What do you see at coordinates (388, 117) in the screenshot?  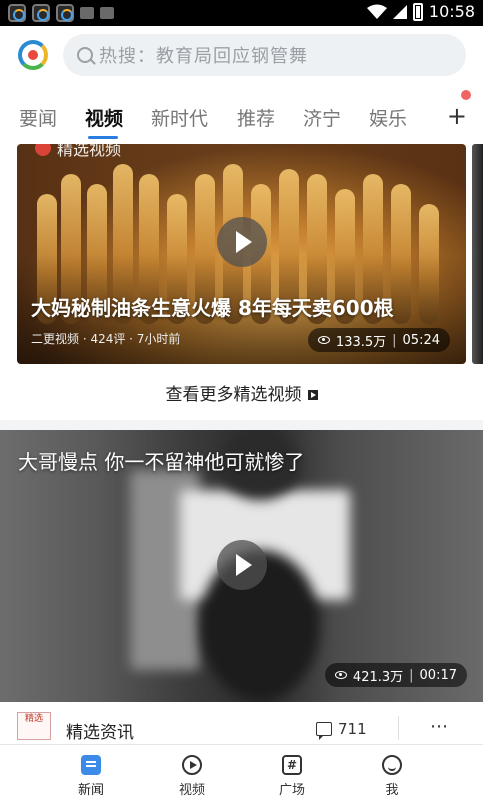 I see `tab-entertainment: 娱乐` at bounding box center [388, 117].